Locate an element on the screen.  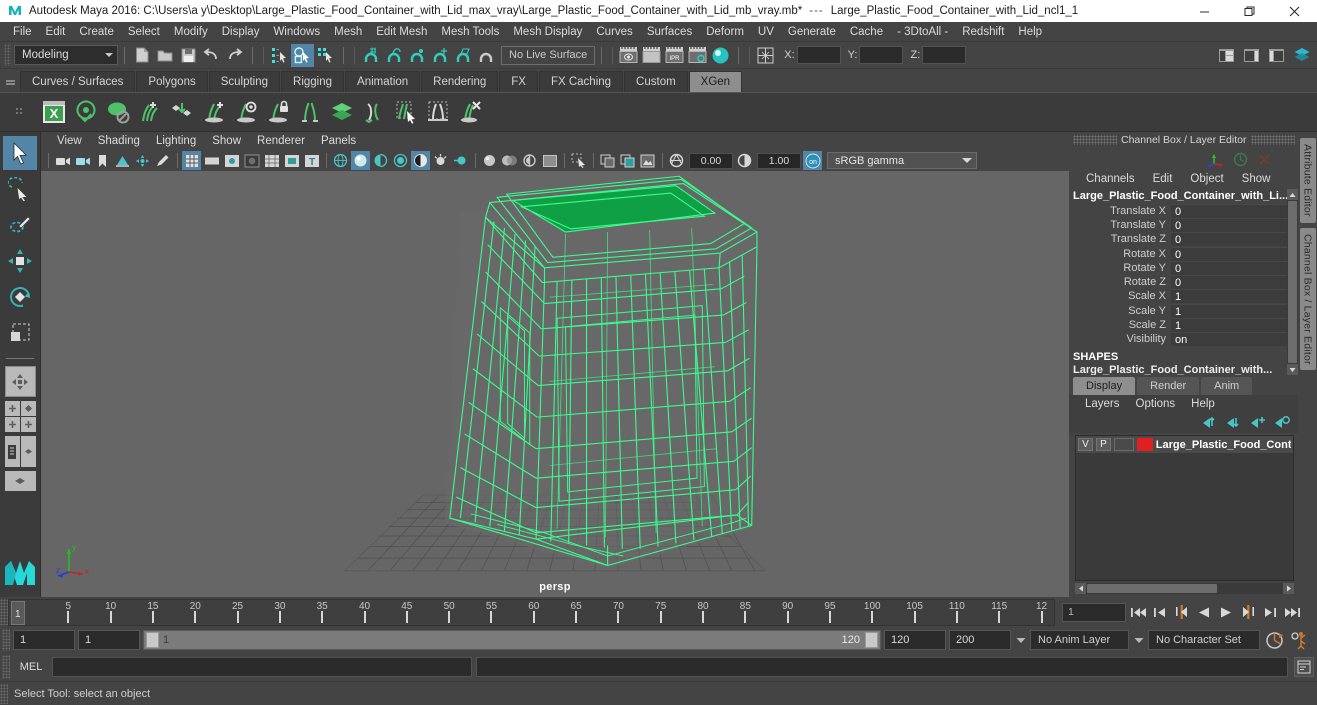
xgen-preview-guide-icon is located at coordinates (246, 112).